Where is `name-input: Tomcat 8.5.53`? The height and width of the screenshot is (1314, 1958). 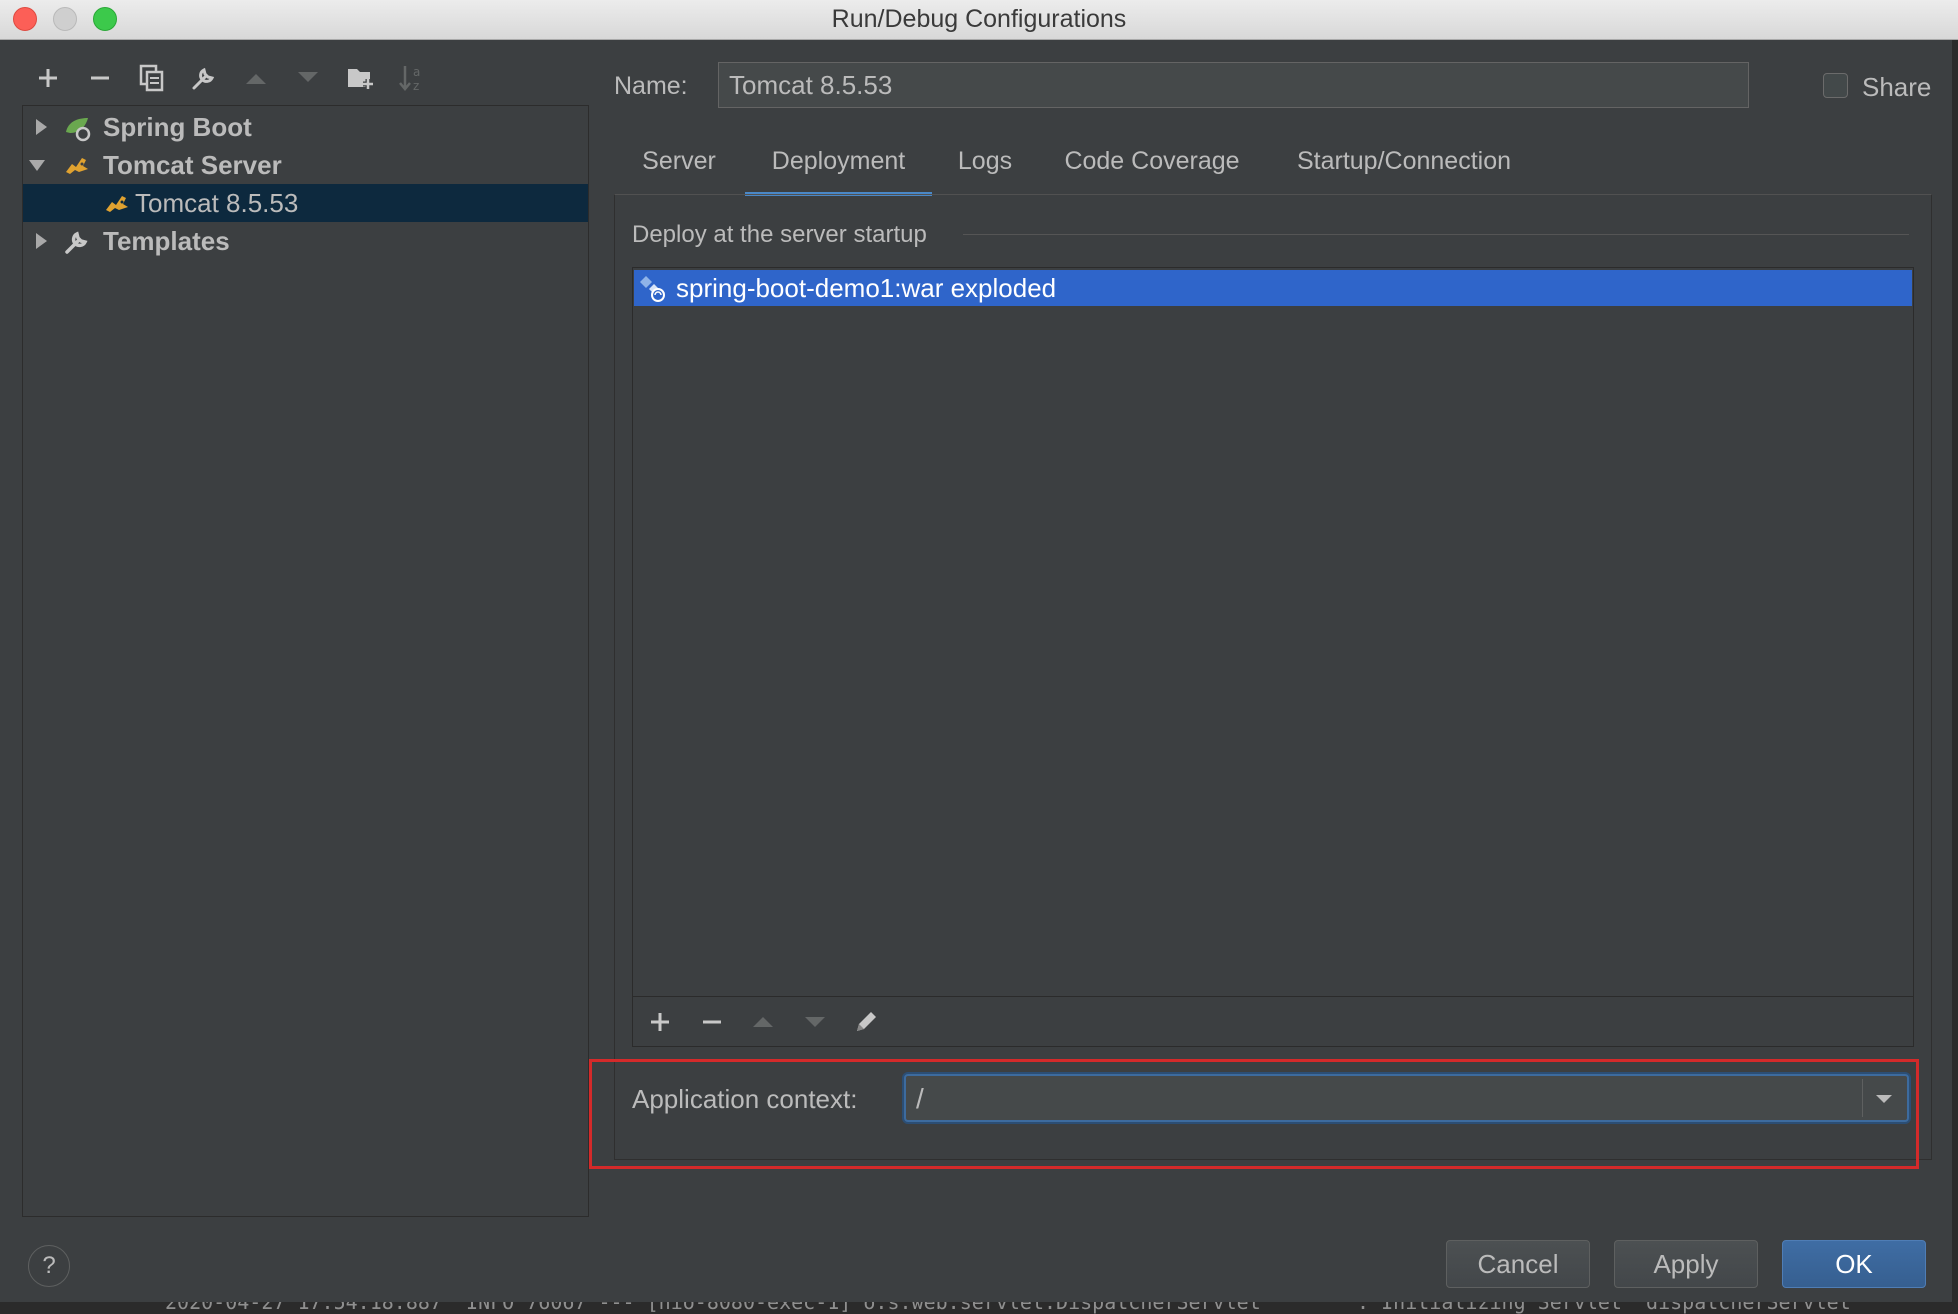
name-input: Tomcat 8.5.53 is located at coordinates (1233, 85).